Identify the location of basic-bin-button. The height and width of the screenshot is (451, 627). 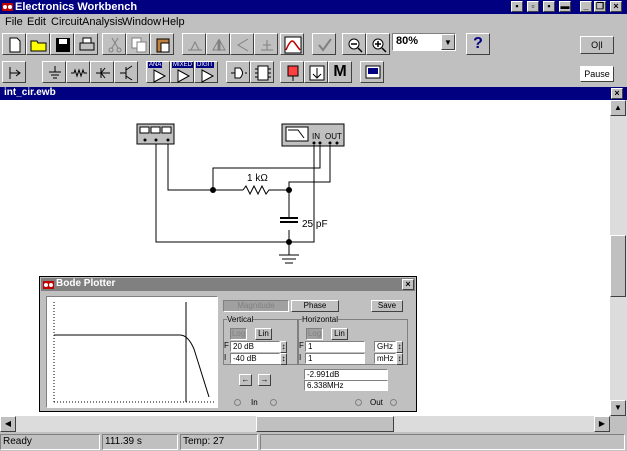
(78, 72).